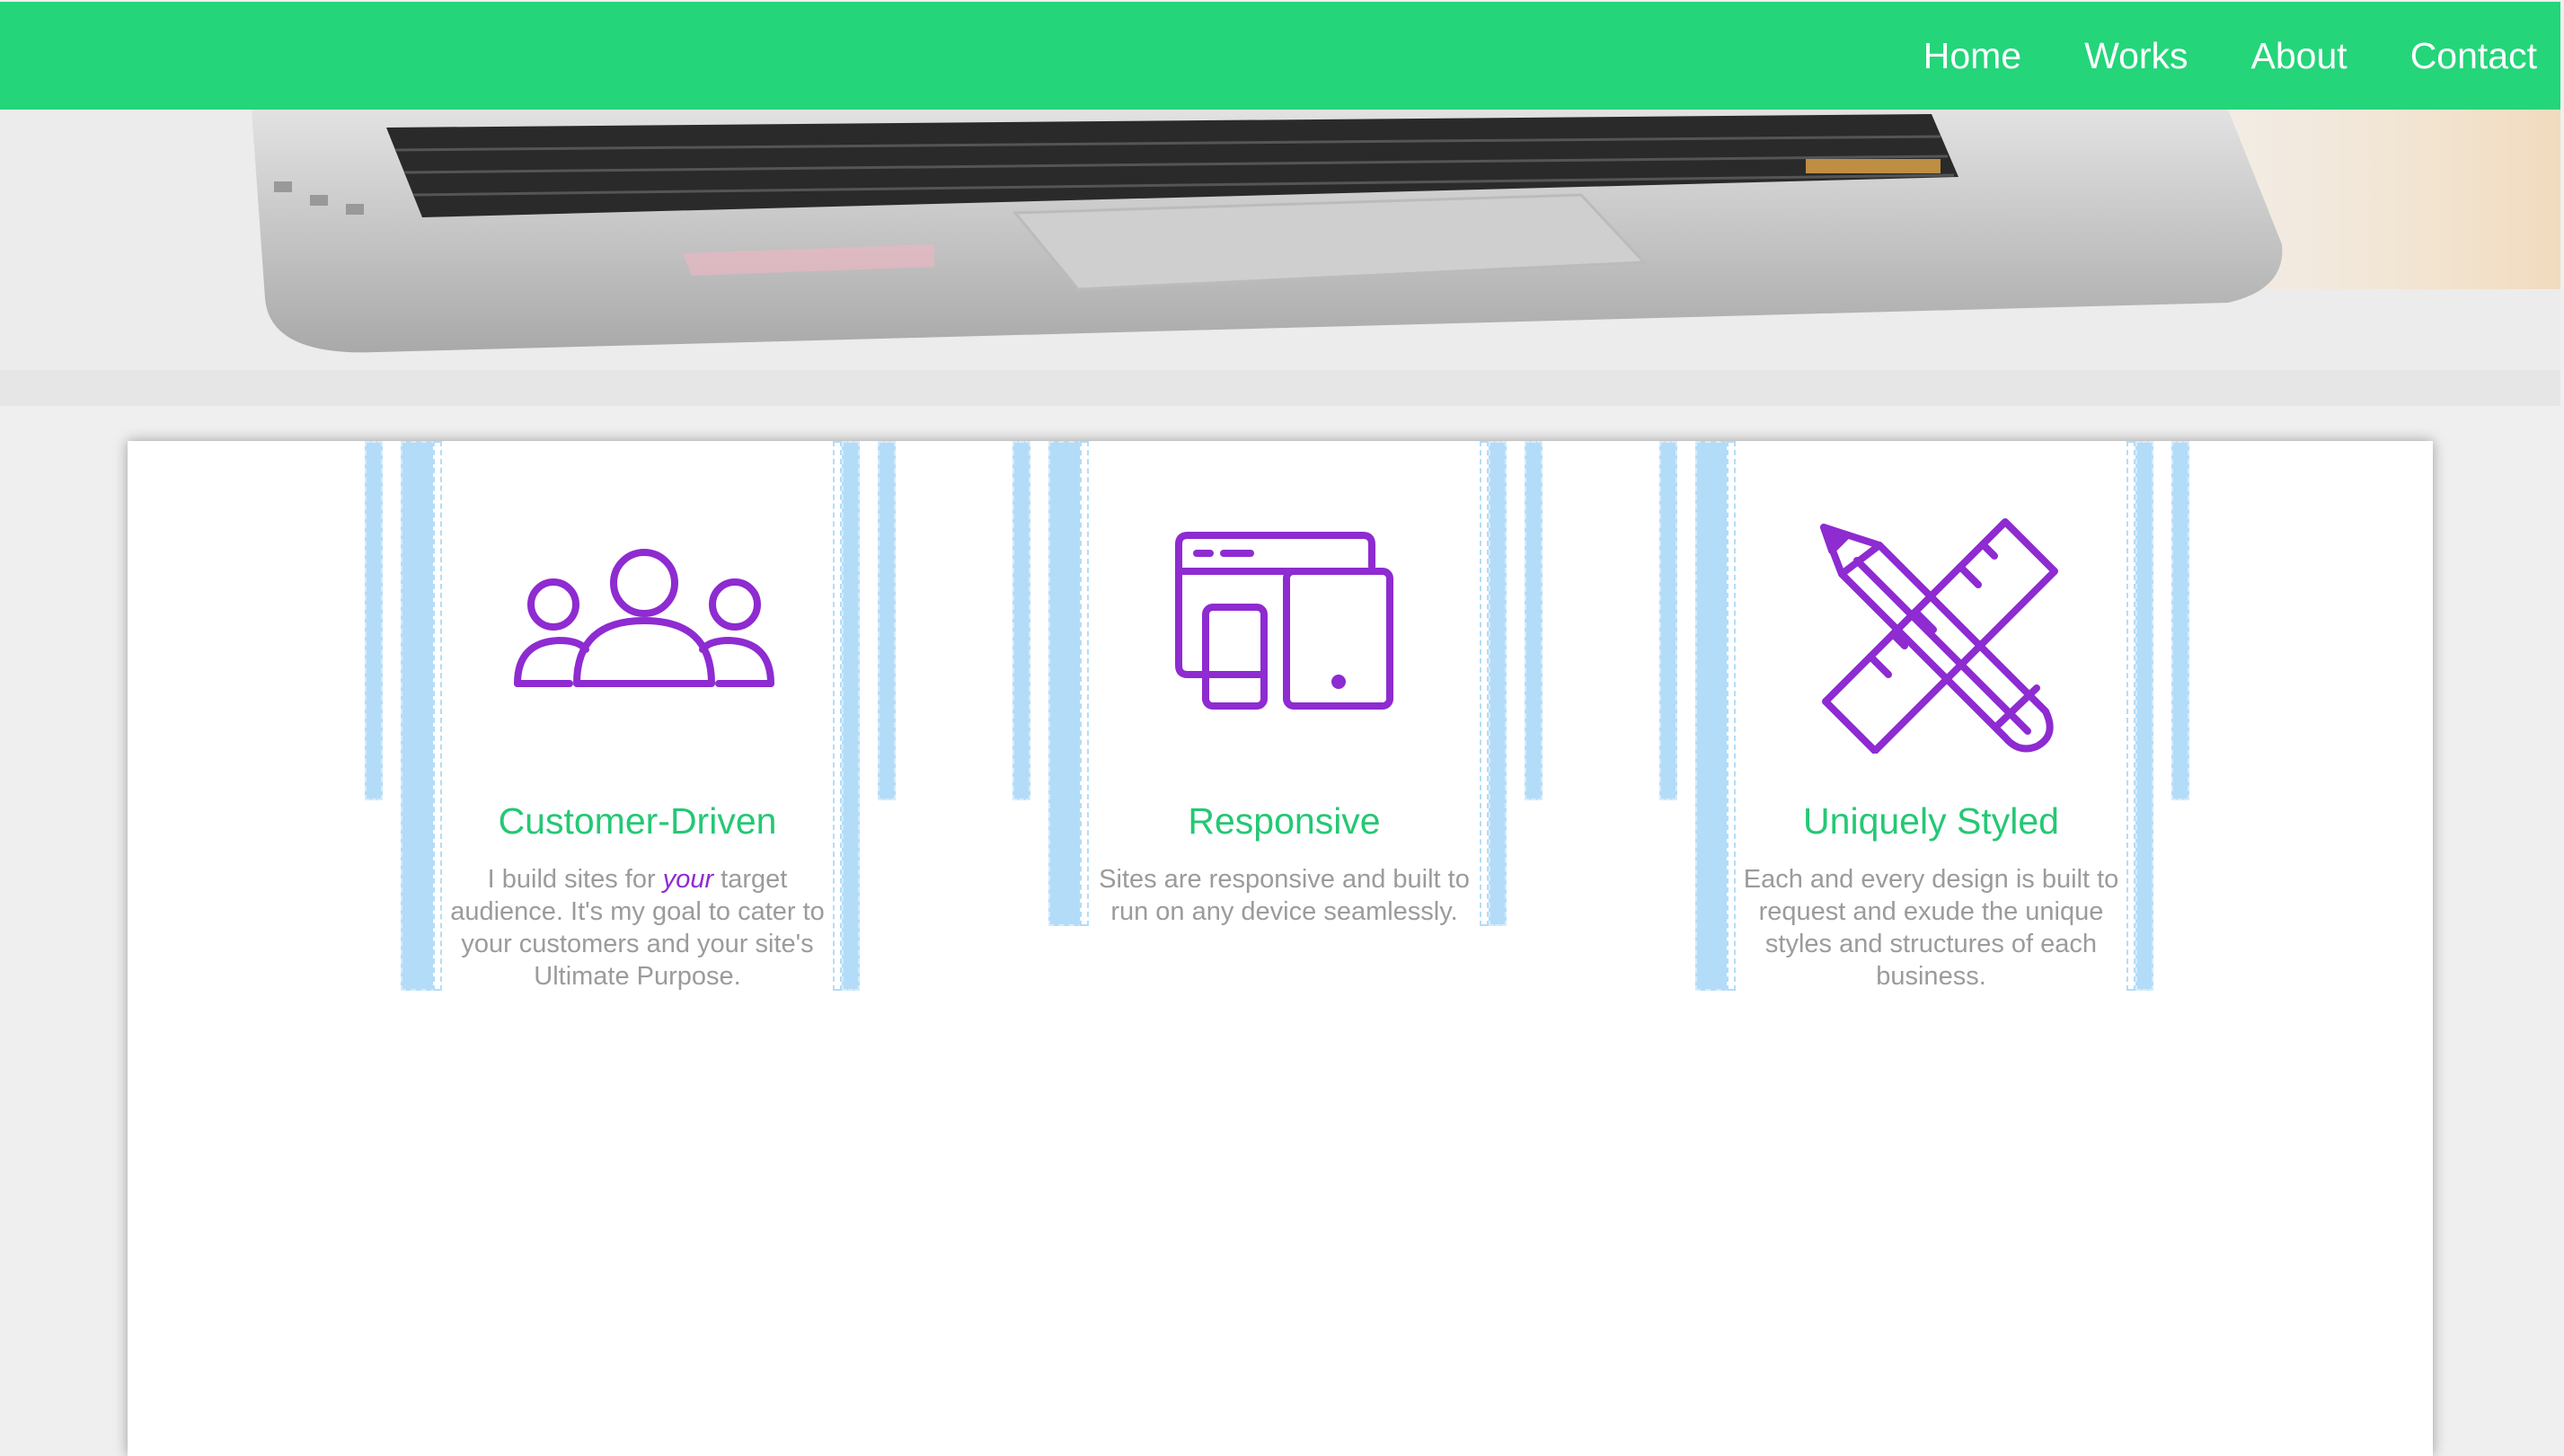 The height and width of the screenshot is (1456, 2564). I want to click on customers-group-icon, so click(644, 618).